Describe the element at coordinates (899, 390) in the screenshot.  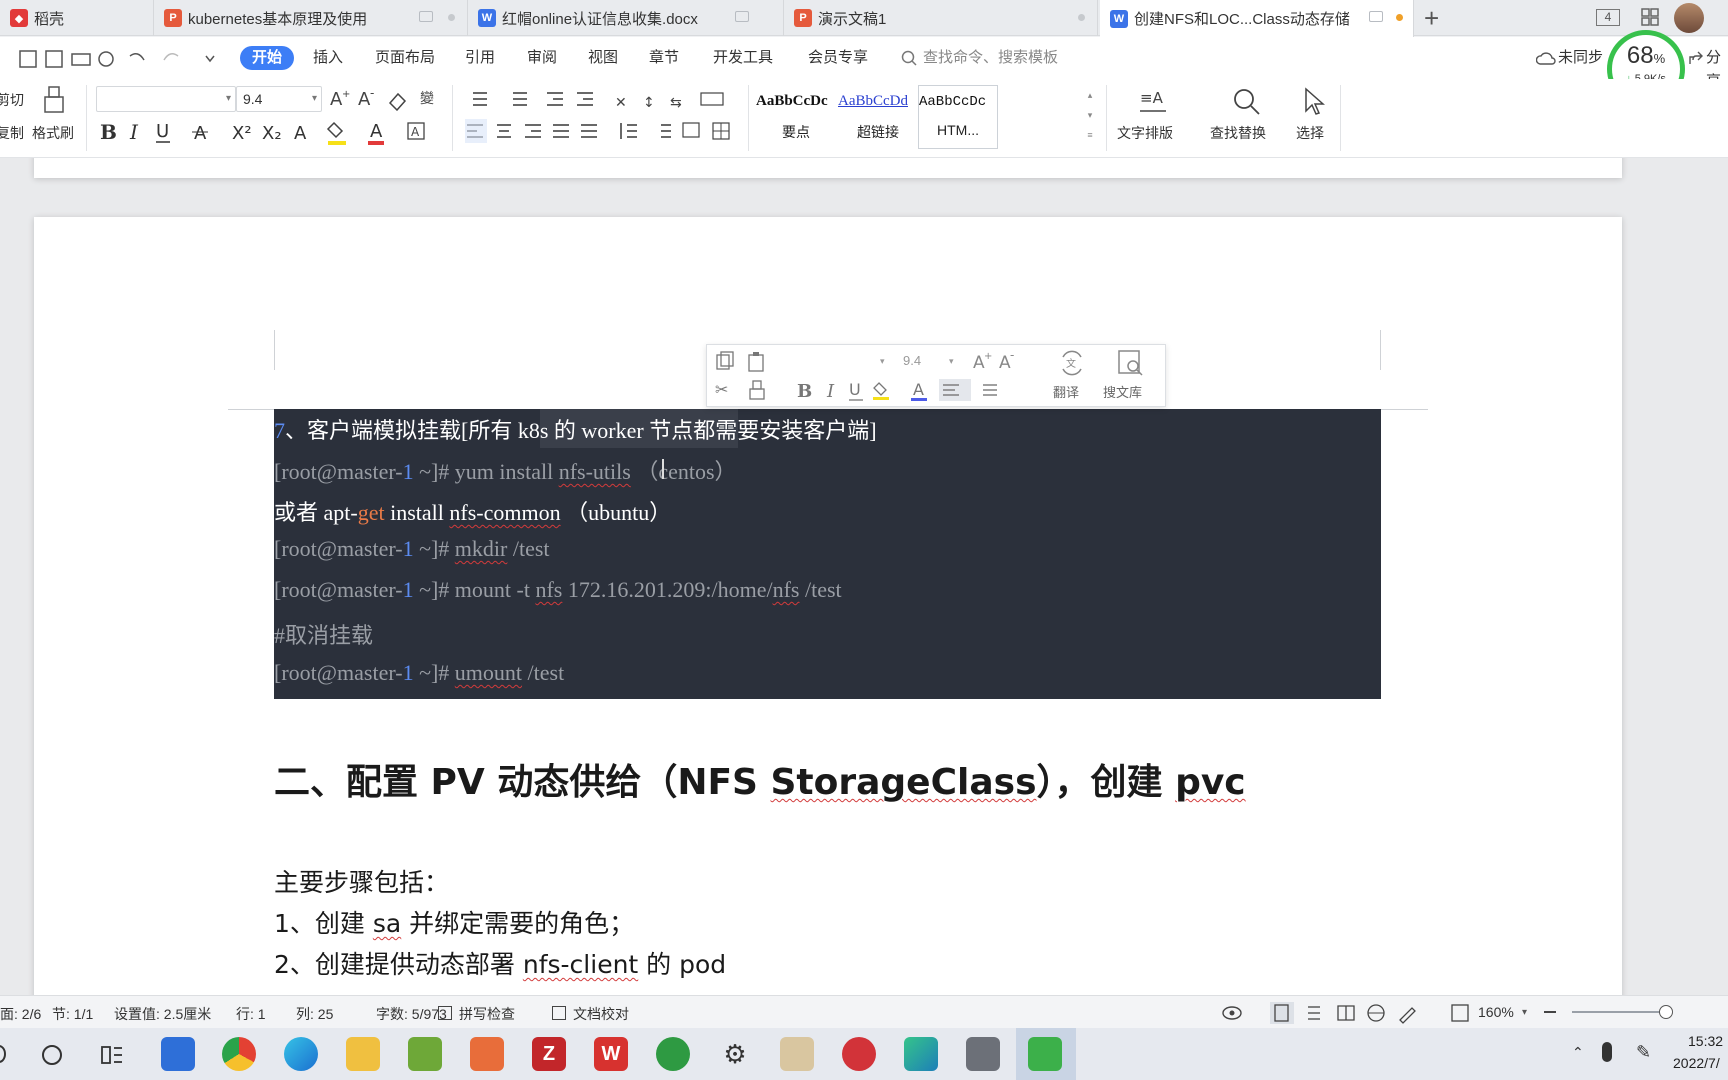
I see `mini-format-buttons: B I U A` at that location.